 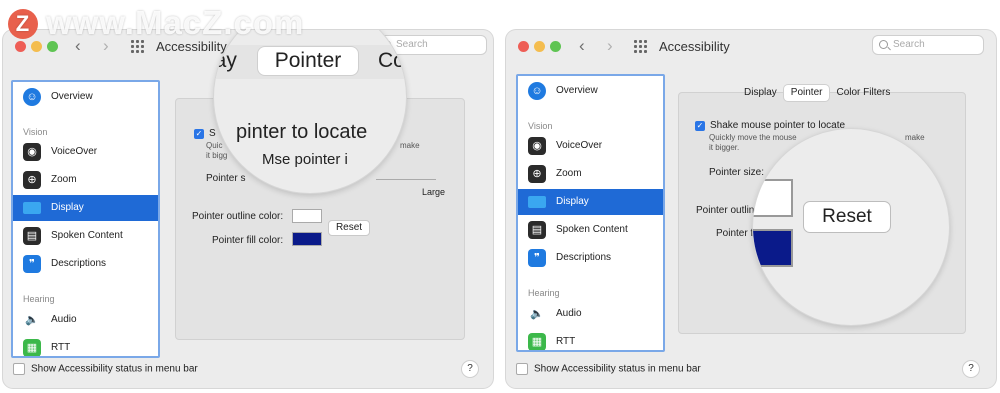 I want to click on sidebar-item-label: Overview, so click(x=577, y=90).